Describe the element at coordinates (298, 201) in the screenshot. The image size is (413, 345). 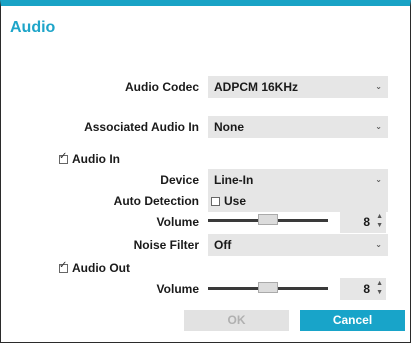
I see `auto-detection-field: Use` at that location.